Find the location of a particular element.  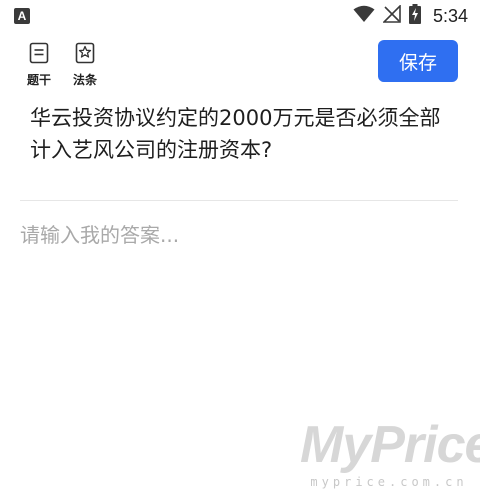

battery-charging-icon is located at coordinates (414, 16).